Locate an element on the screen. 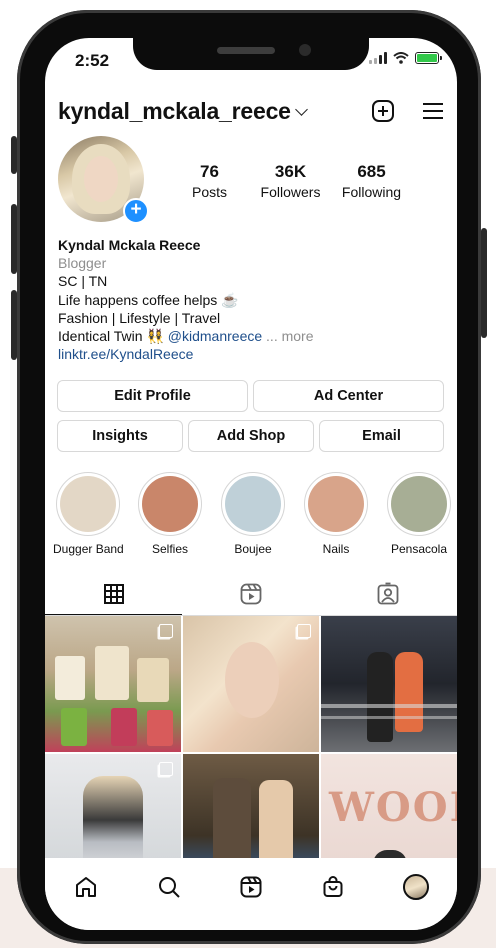 The width and height of the screenshot is (496, 948). nav-profile is located at coordinates (416, 887).